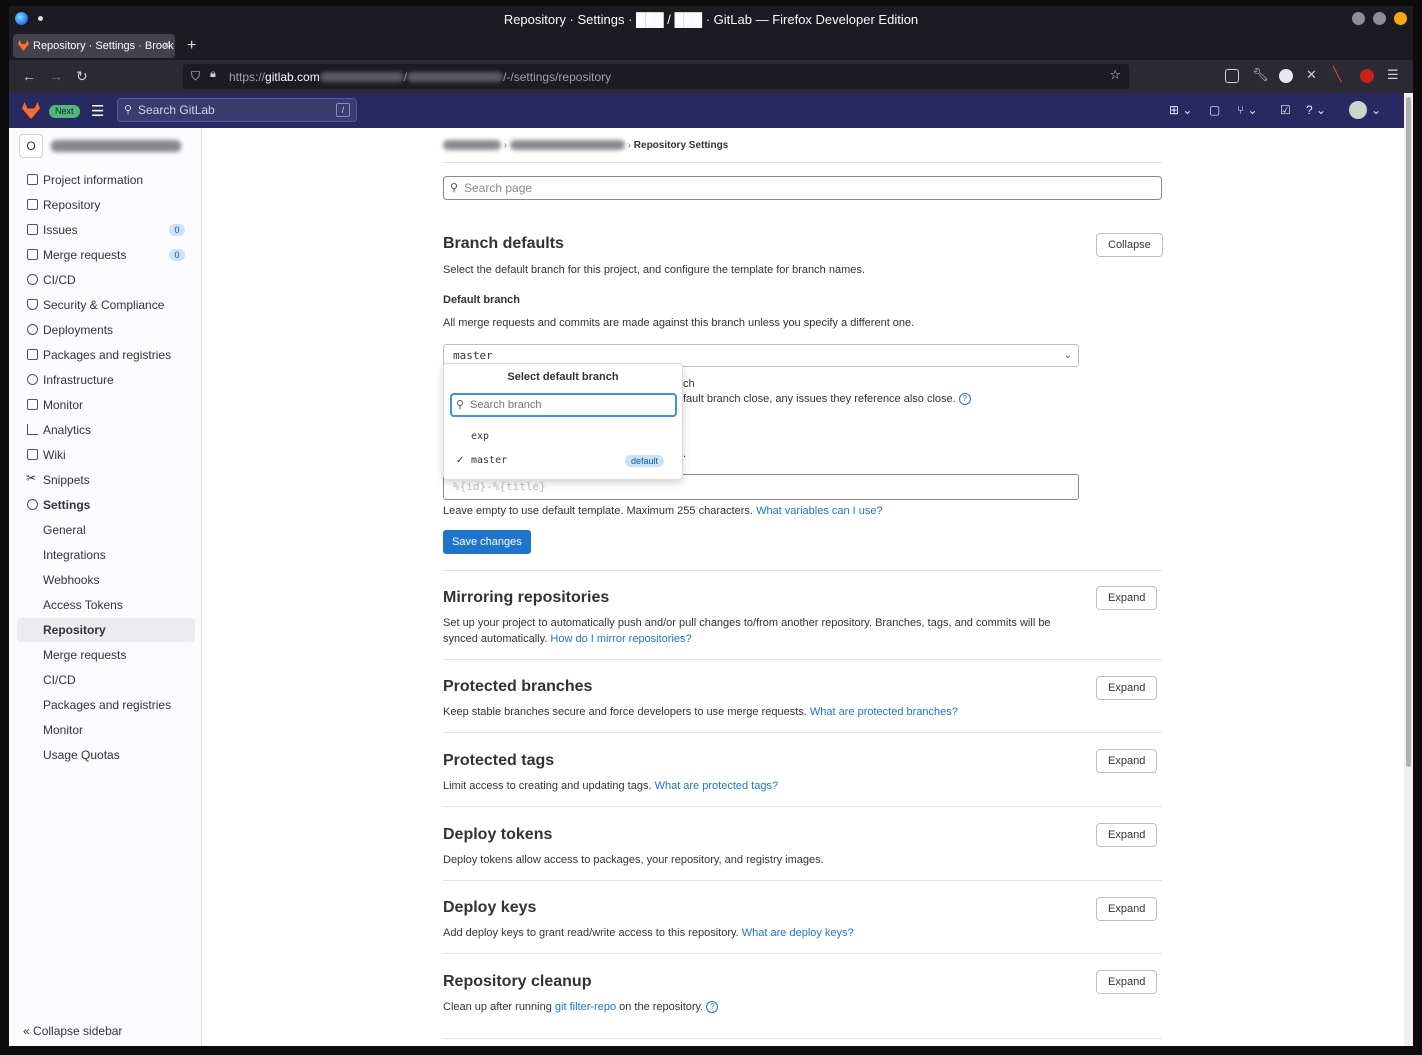  What do you see at coordinates (1393, 75) in the screenshot?
I see `app-menu-icon: ☰` at bounding box center [1393, 75].